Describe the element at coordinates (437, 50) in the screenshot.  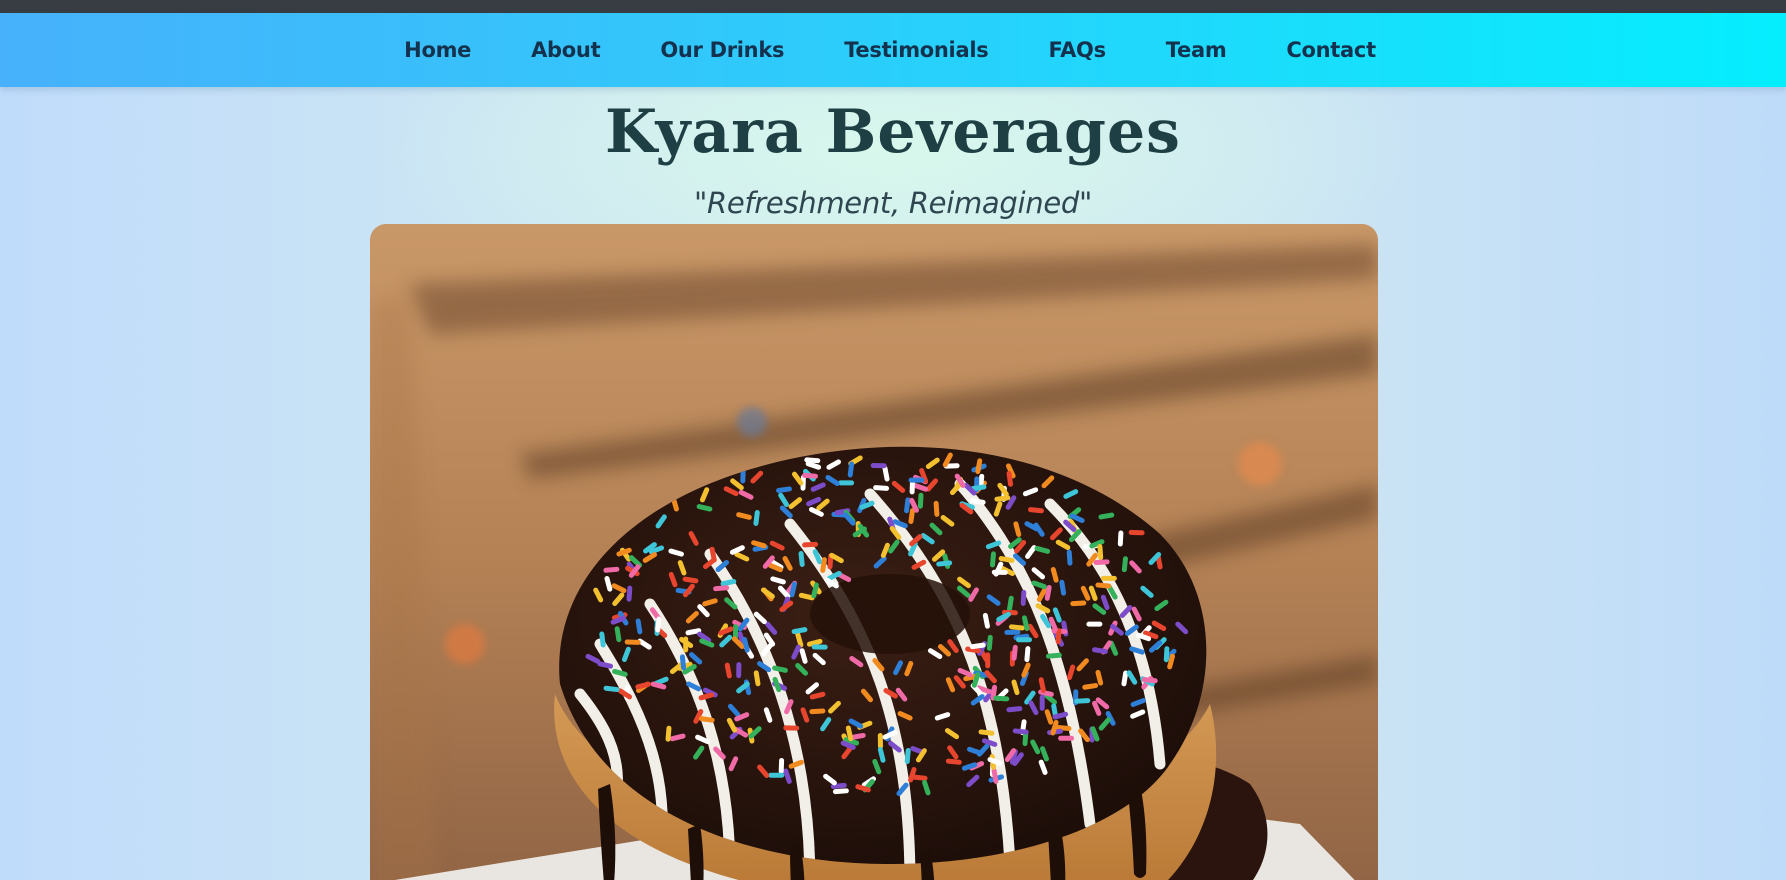
I see `nav-link-home: Home` at that location.